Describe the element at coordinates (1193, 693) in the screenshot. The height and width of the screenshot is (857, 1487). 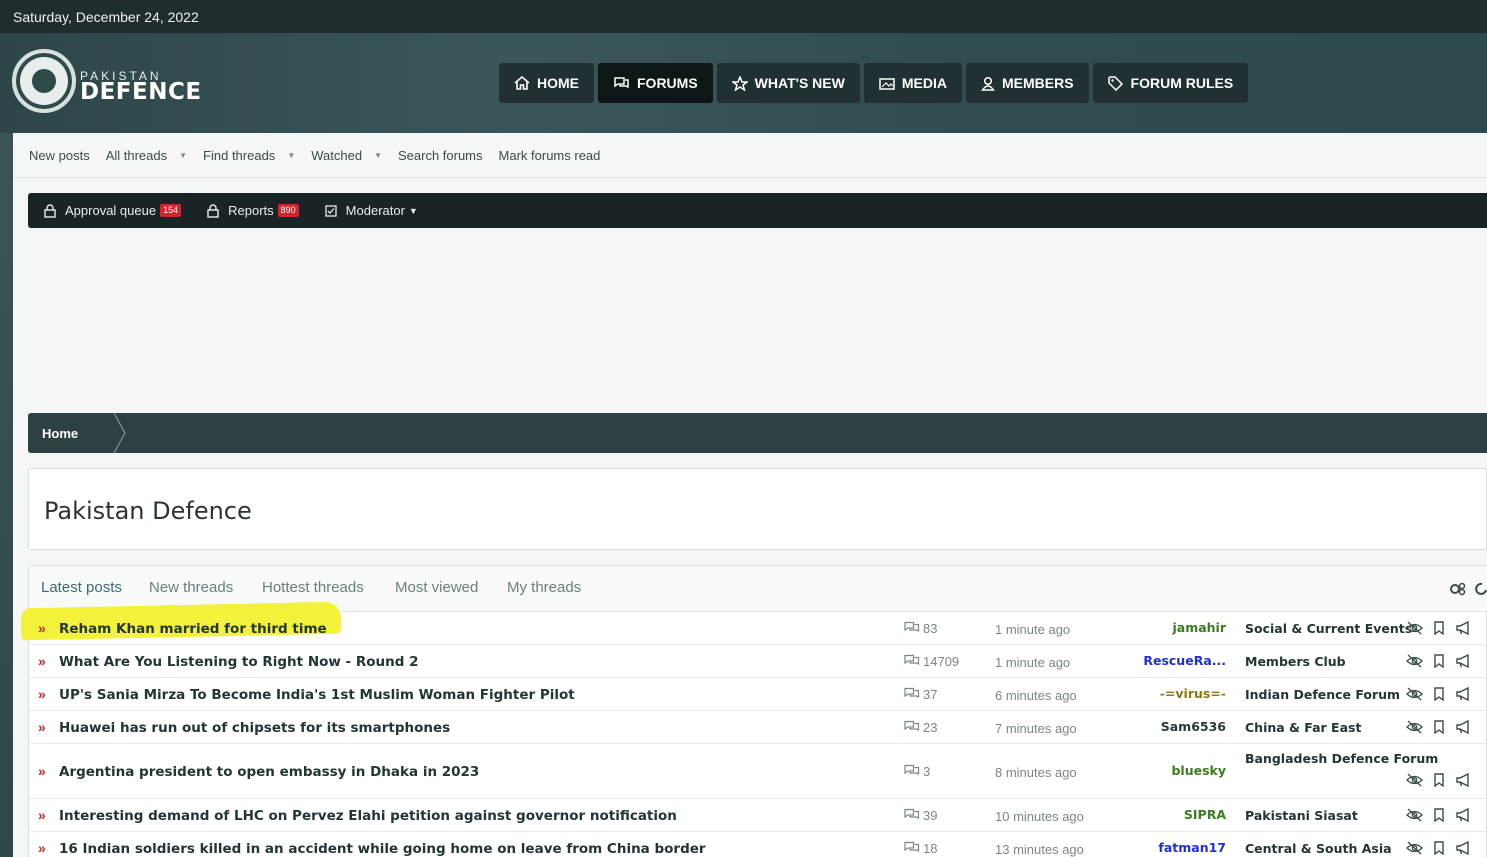
I see `thread-user: -=virus=-` at that location.